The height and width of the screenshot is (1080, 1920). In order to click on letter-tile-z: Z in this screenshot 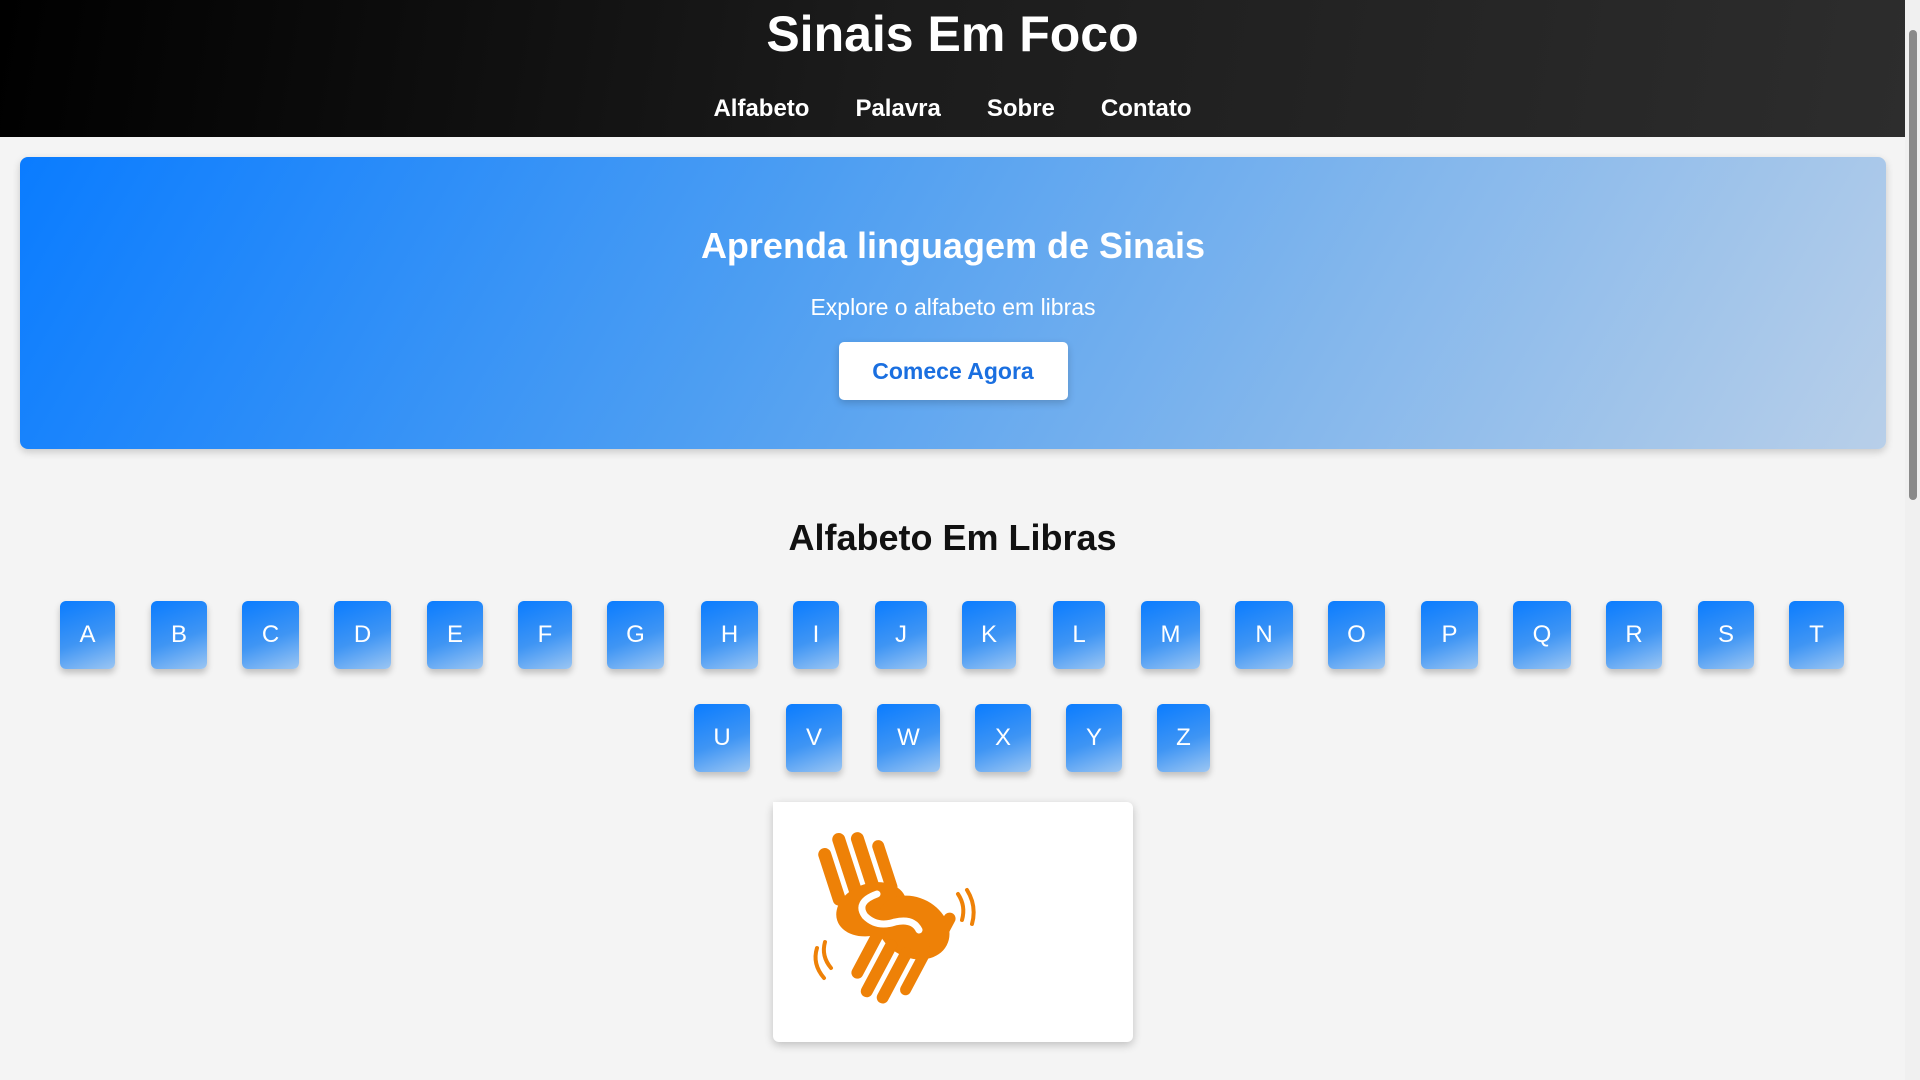, I will do `click(1183, 738)`.